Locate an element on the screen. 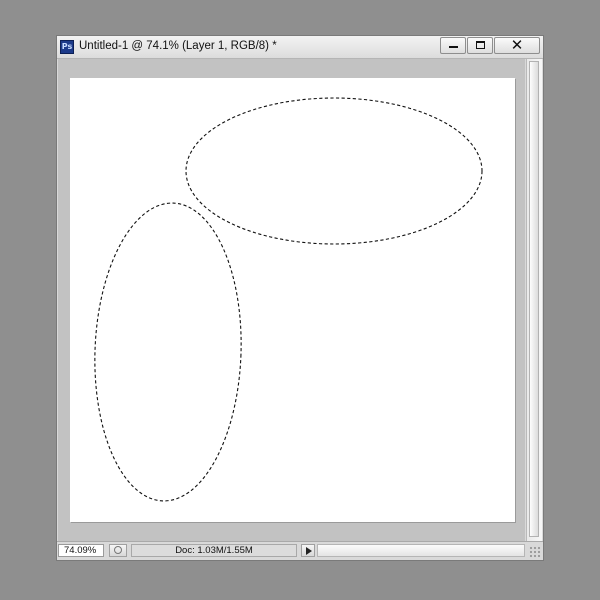 The image size is (600, 600). vertical-scroll-thumb is located at coordinates (534, 299).